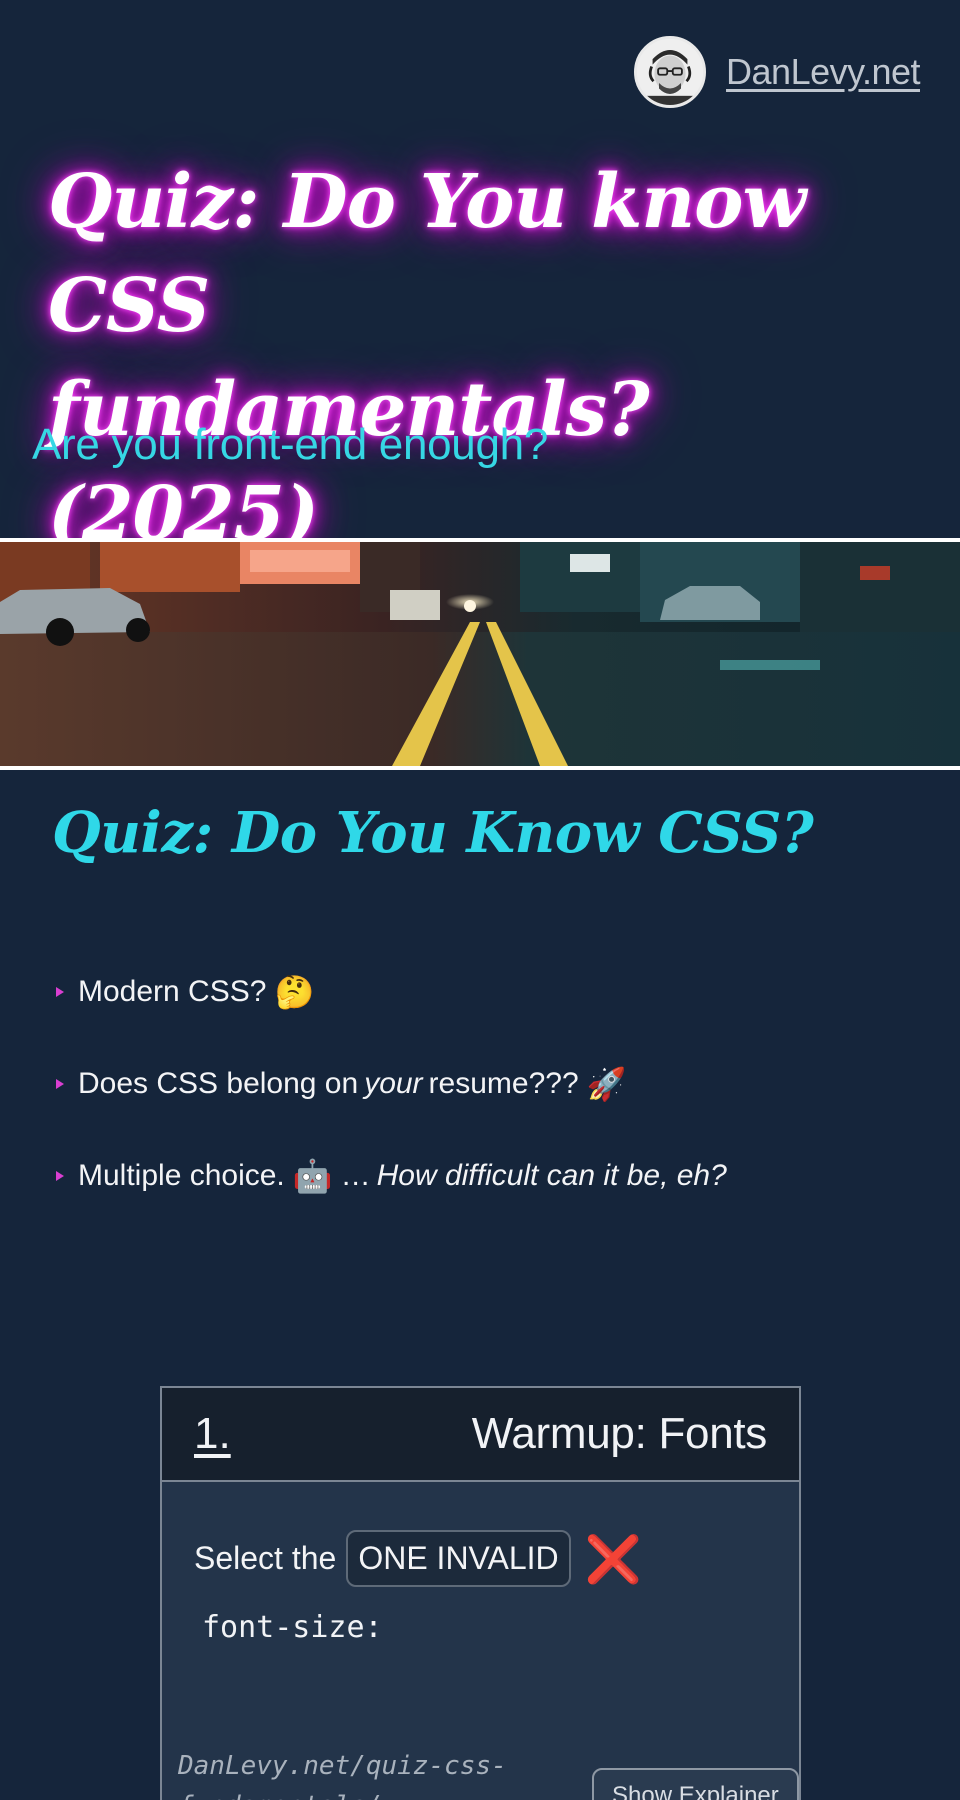 The height and width of the screenshot is (1800, 960). What do you see at coordinates (181, 1175) in the screenshot?
I see `bullet-text: Multiple choice.` at bounding box center [181, 1175].